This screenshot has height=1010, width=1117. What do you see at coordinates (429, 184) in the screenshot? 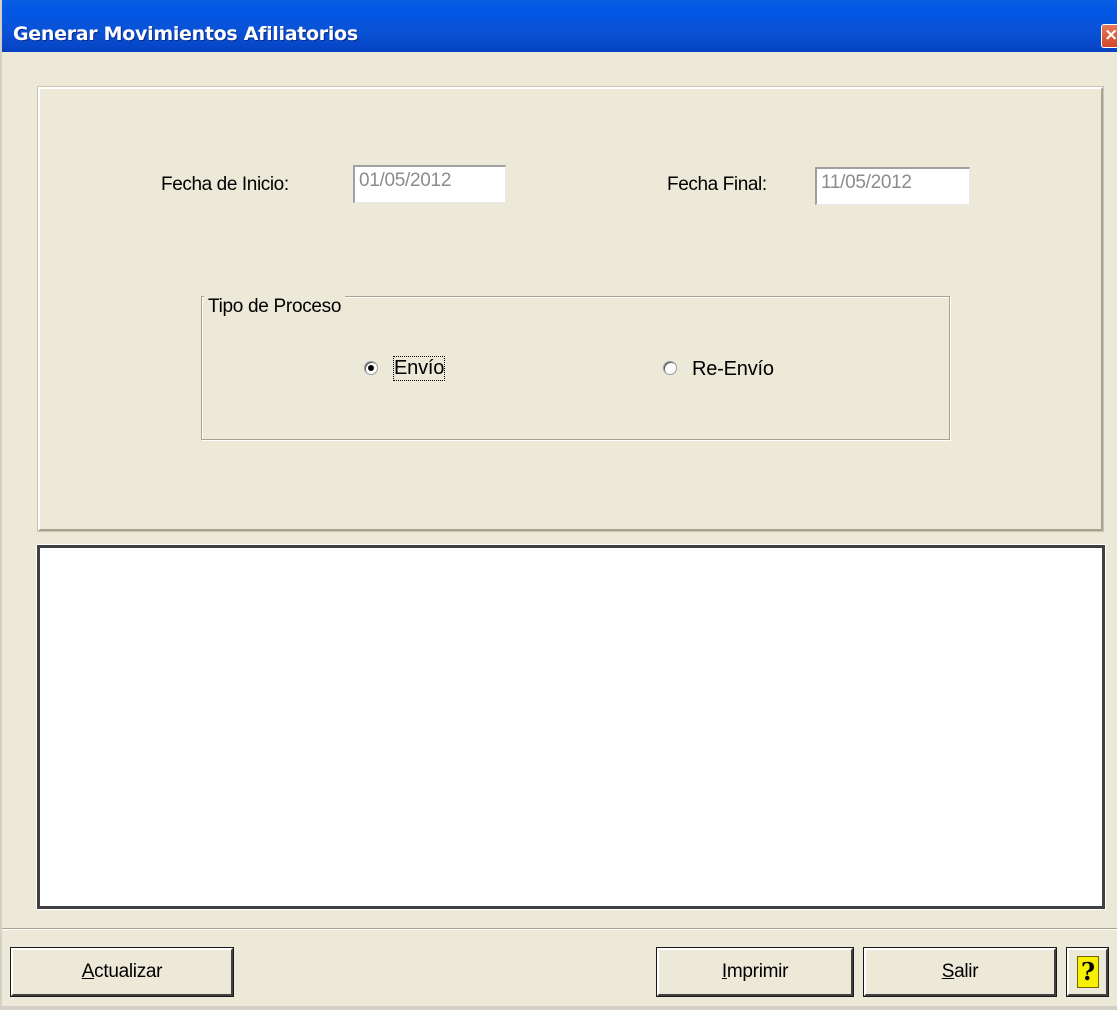
I see `start-date-field: 01/05/2012` at bounding box center [429, 184].